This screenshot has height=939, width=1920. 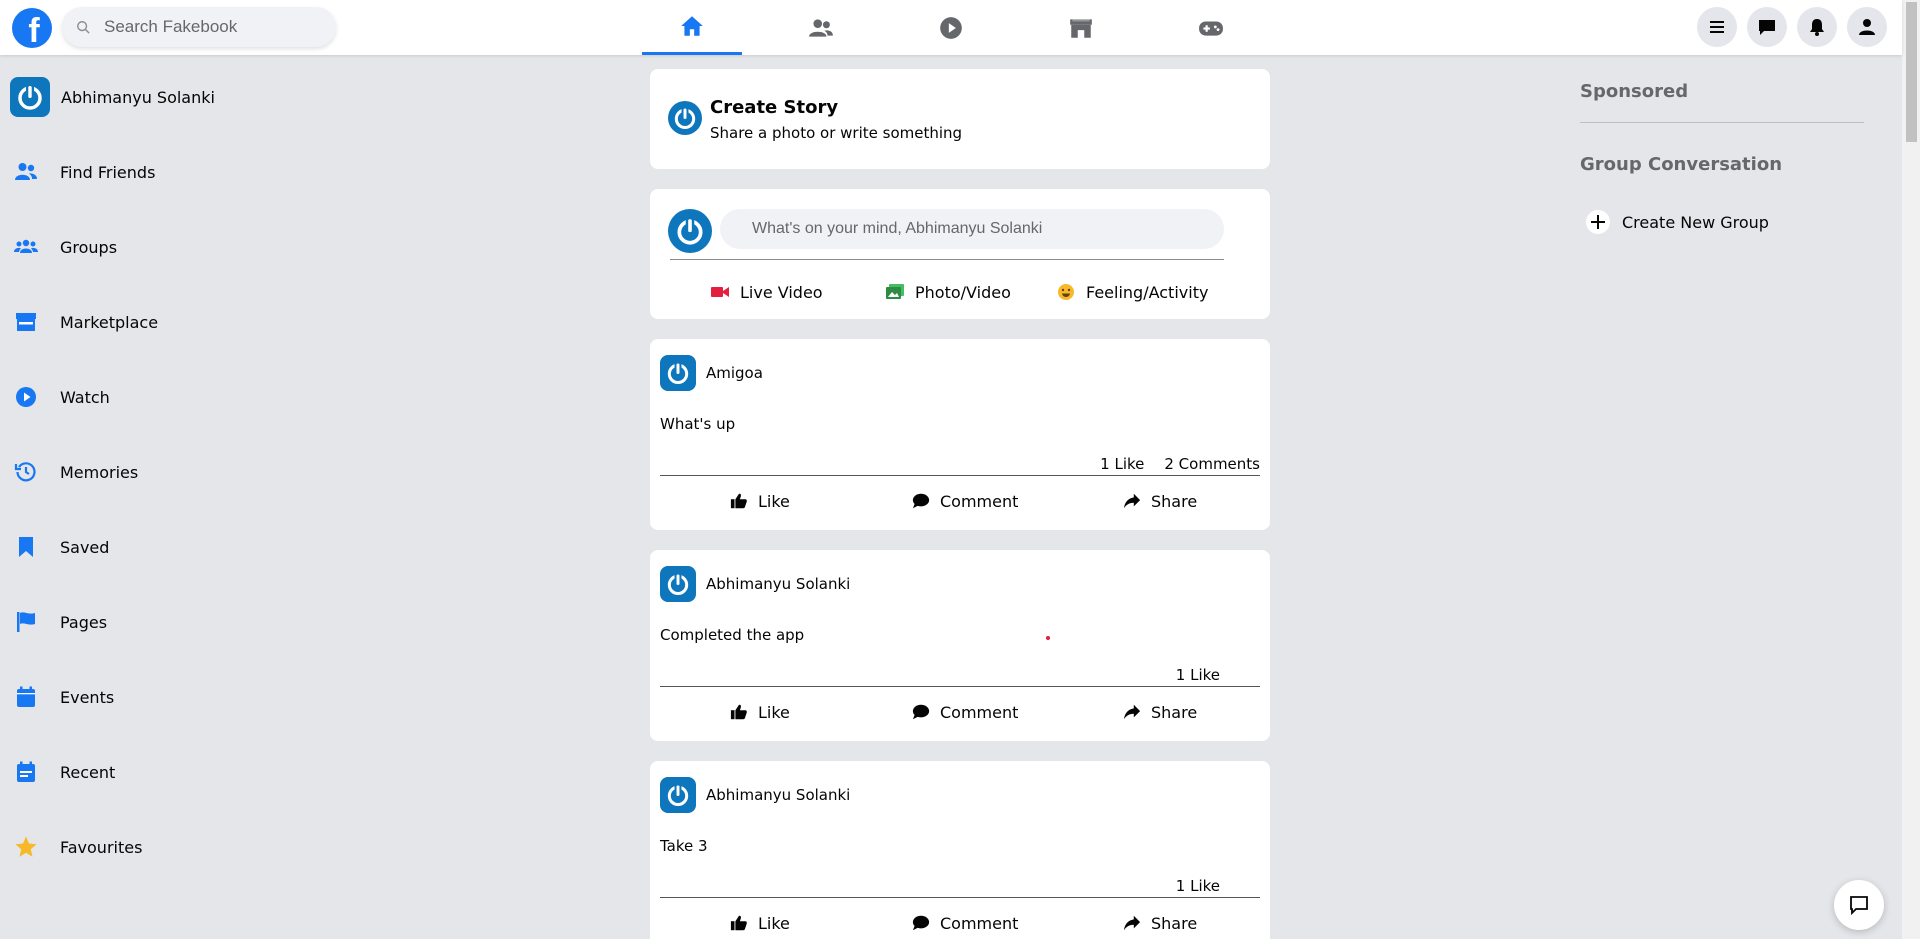 I want to click on flag-icon, so click(x=26, y=622).